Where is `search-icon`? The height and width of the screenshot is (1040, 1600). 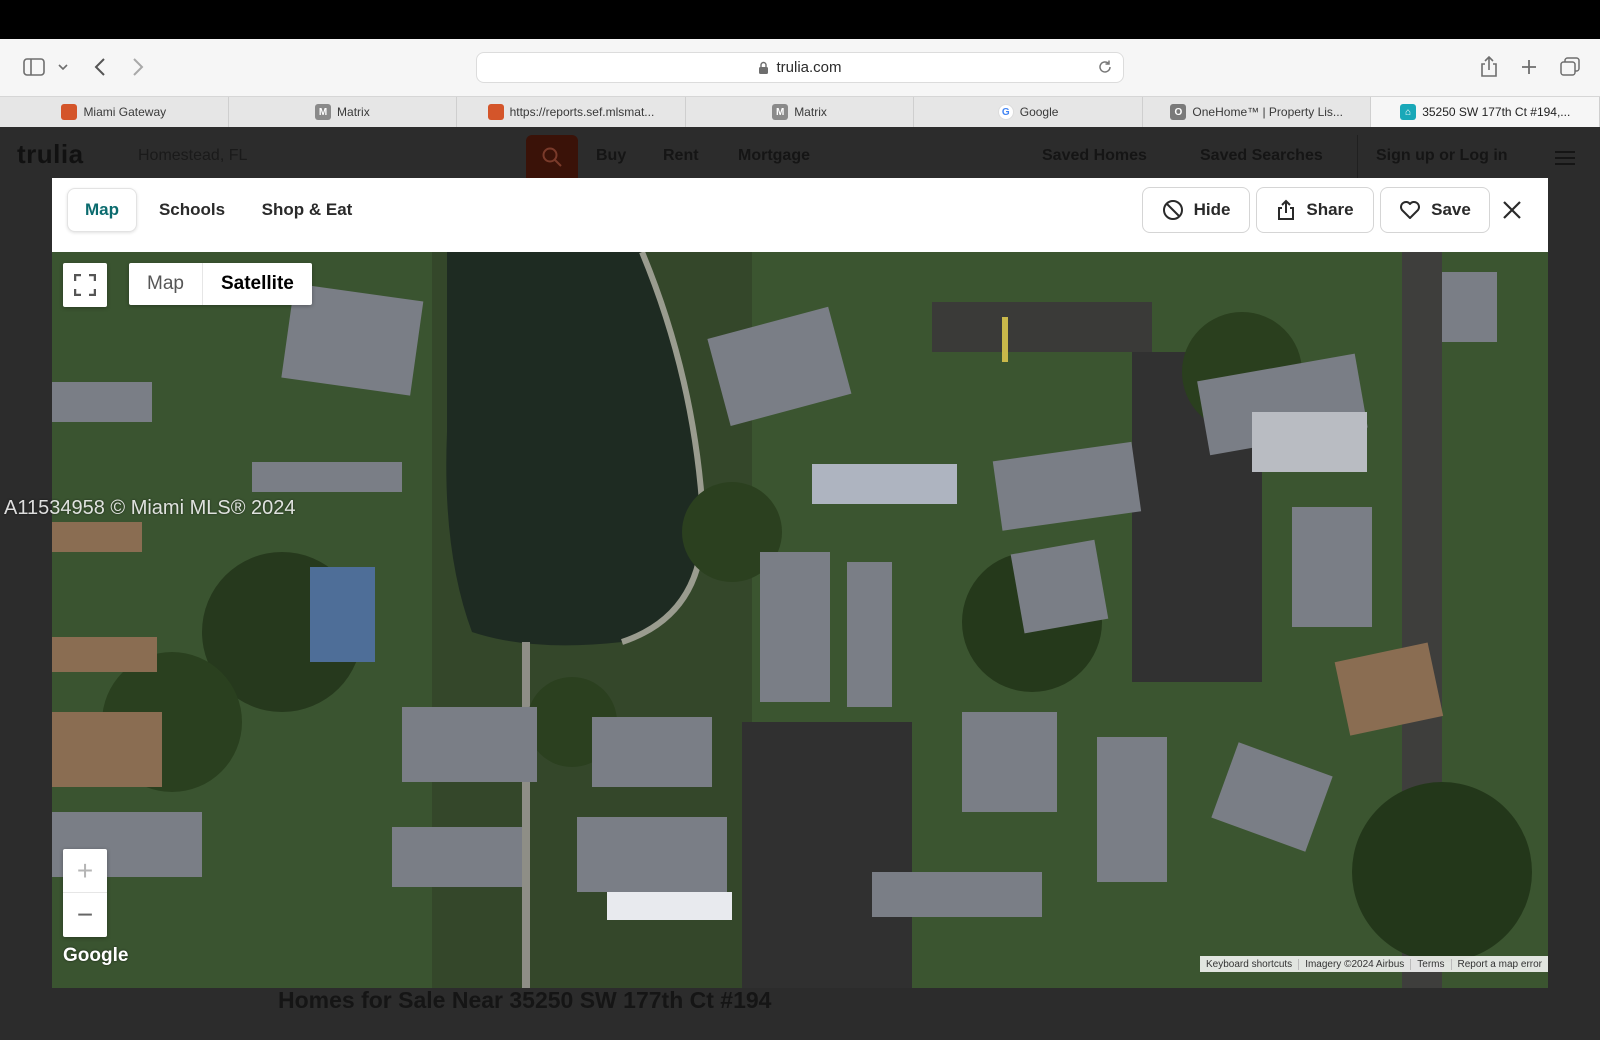
search-icon is located at coordinates (552, 157).